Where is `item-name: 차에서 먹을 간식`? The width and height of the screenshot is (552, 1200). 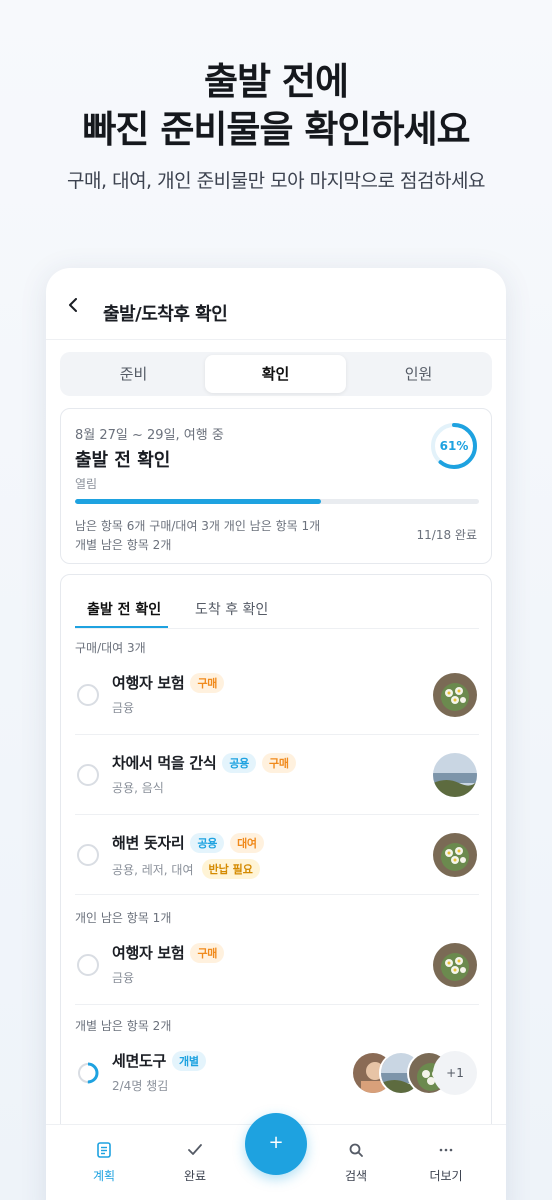 item-name: 차에서 먹을 간식 is located at coordinates (164, 763).